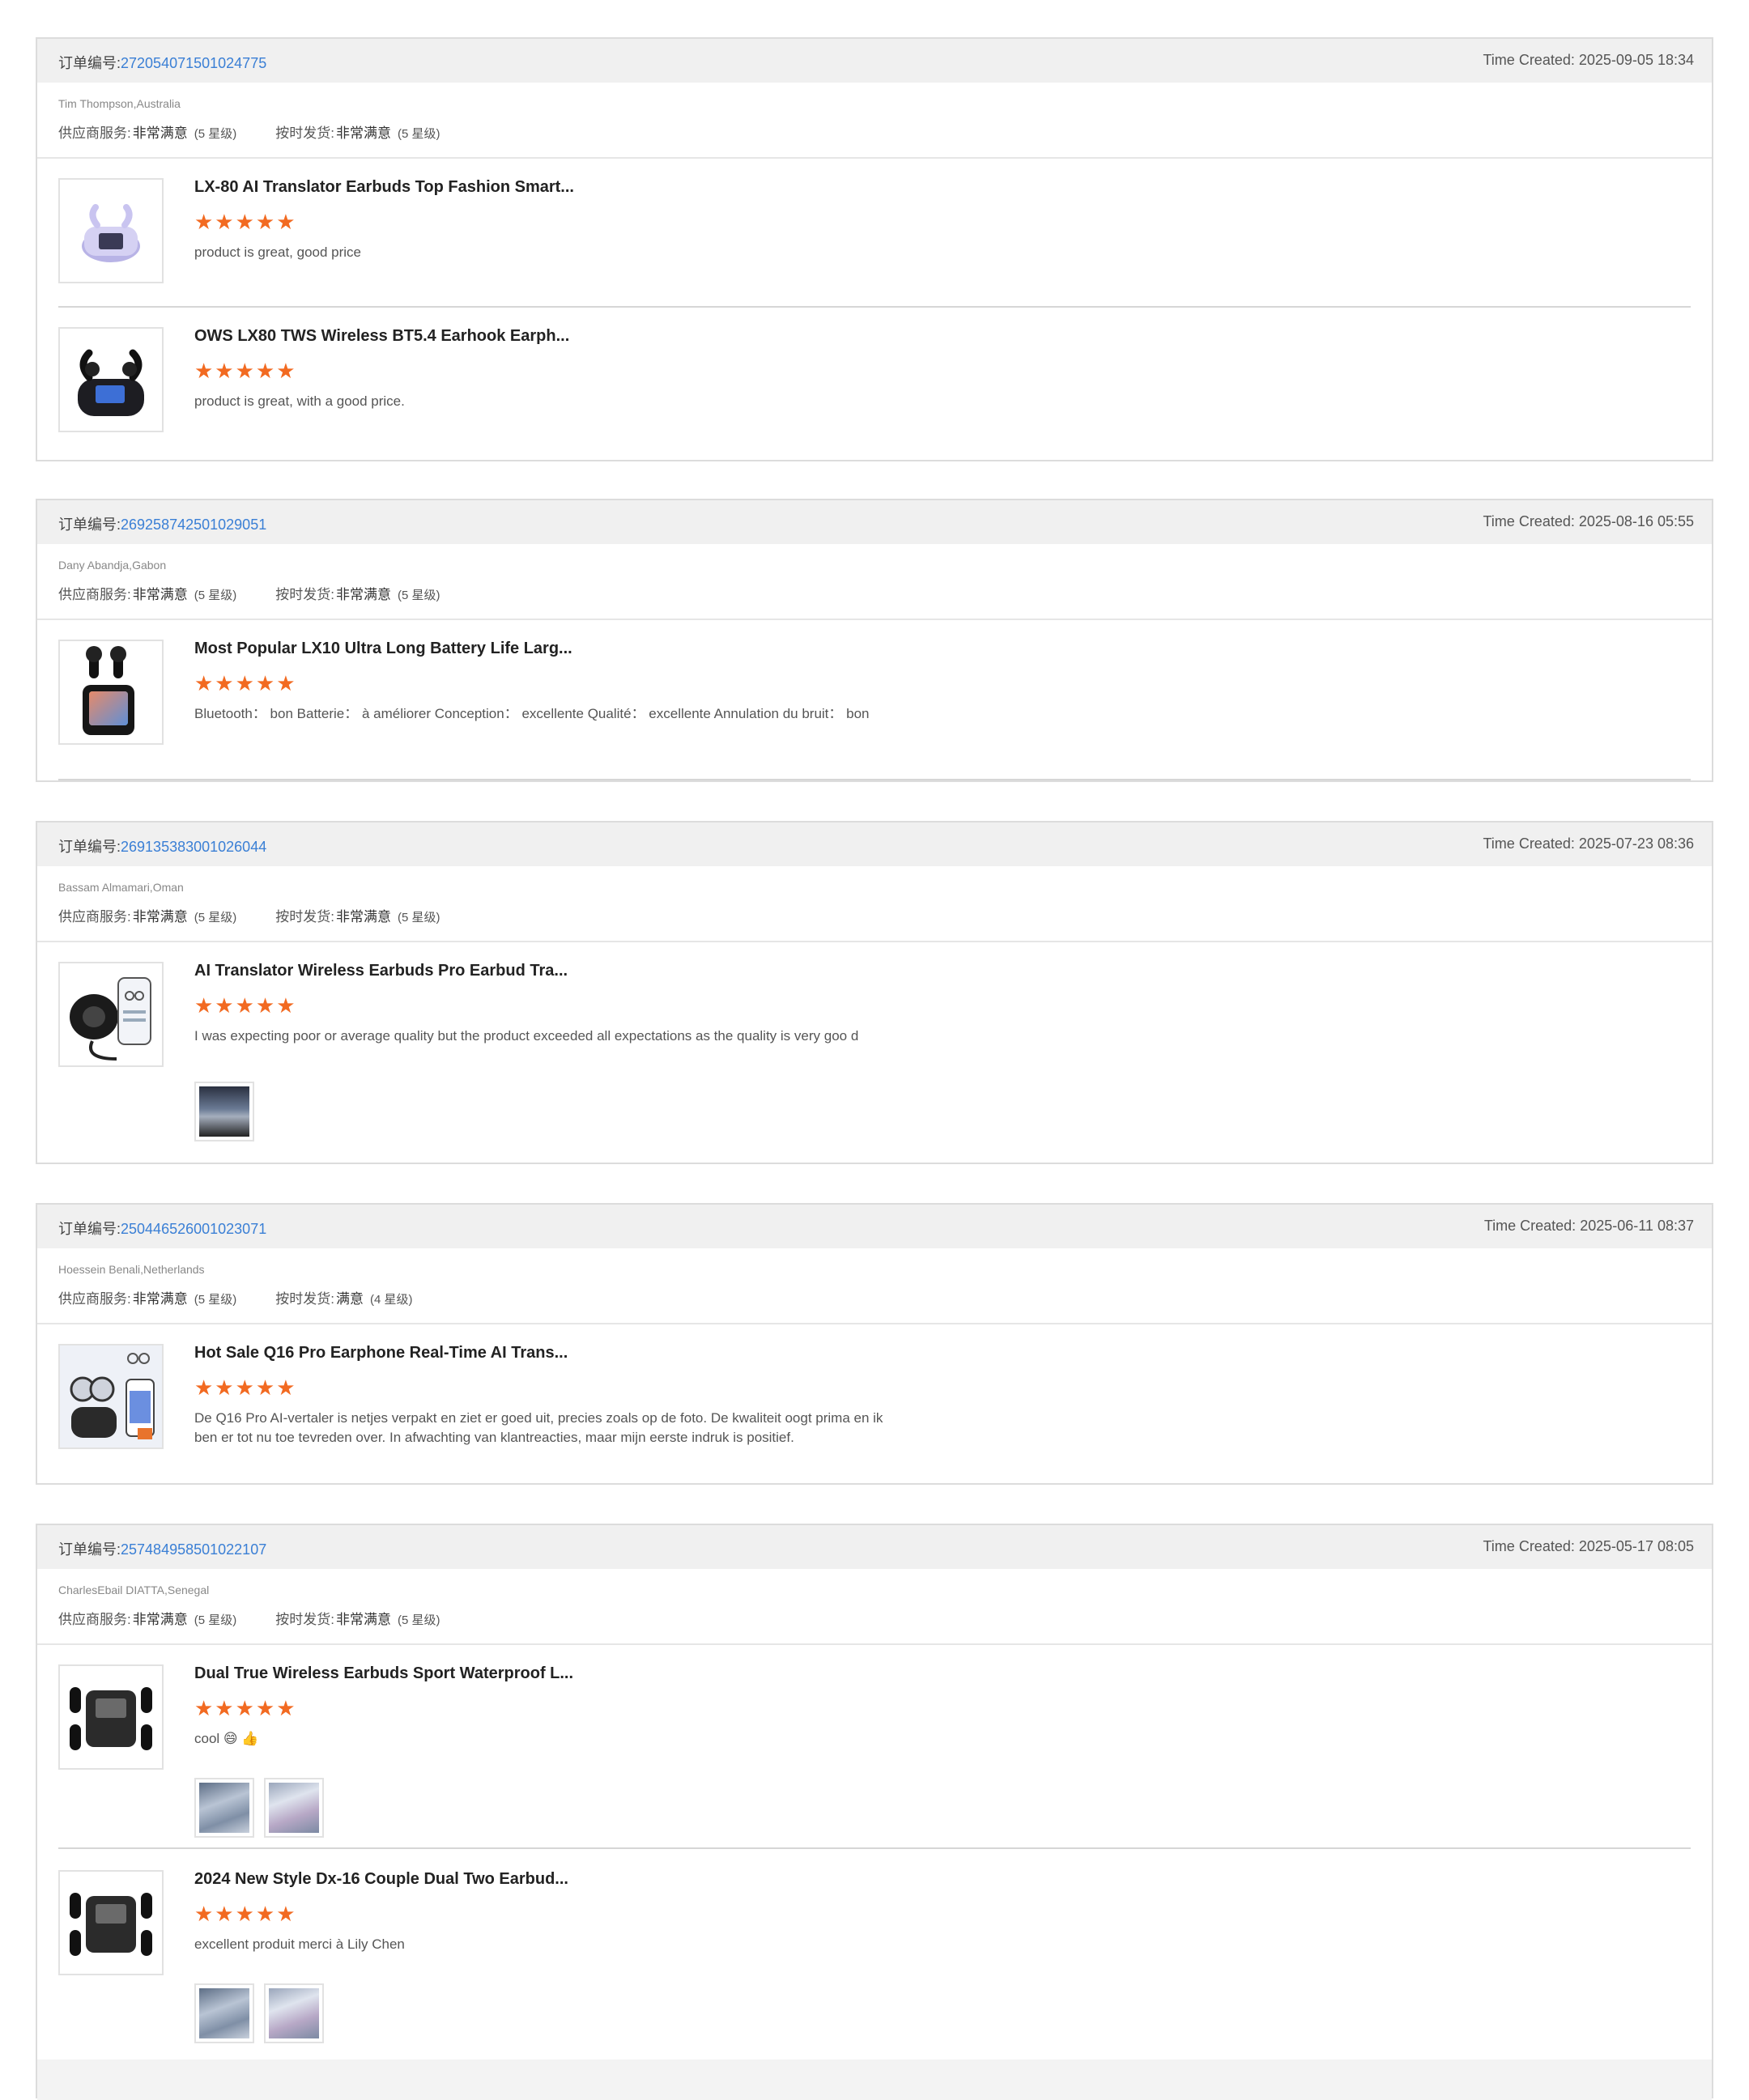  Describe the element at coordinates (1588, 1546) in the screenshot. I see `time-created: Time Created: 2025-05-17 08:05` at that location.